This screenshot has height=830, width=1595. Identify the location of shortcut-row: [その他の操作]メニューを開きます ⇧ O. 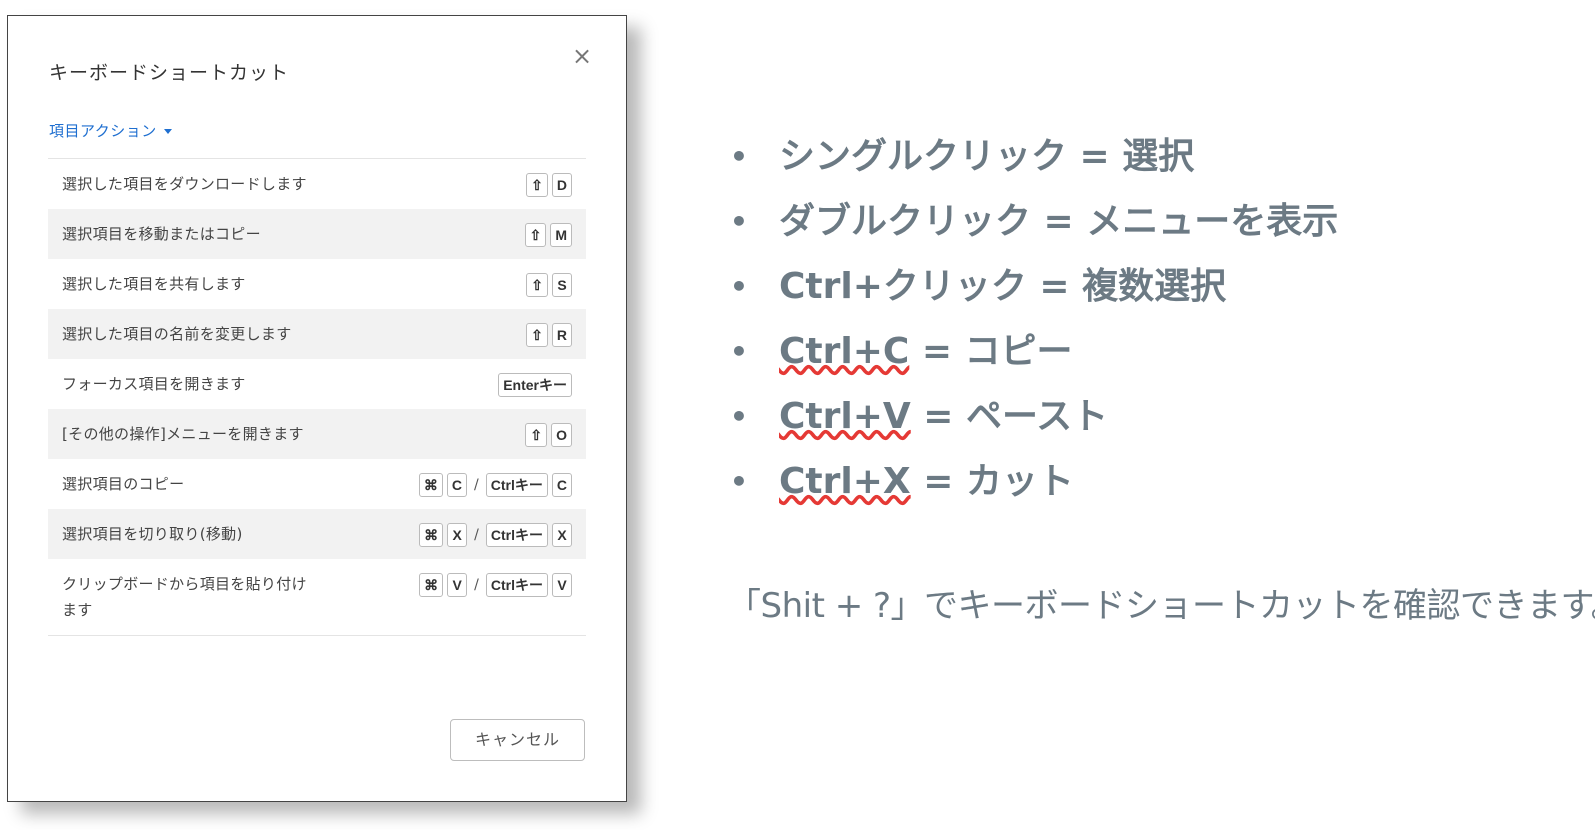
(317, 434).